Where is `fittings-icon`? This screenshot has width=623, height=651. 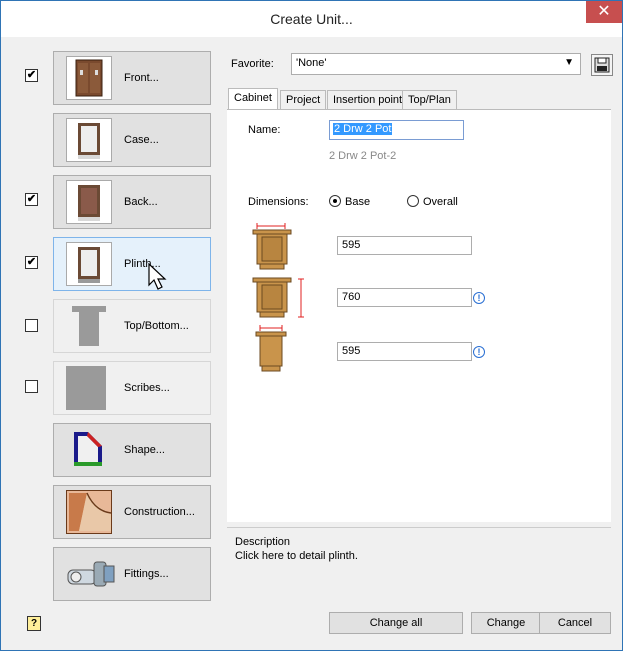 fittings-icon is located at coordinates (90, 574).